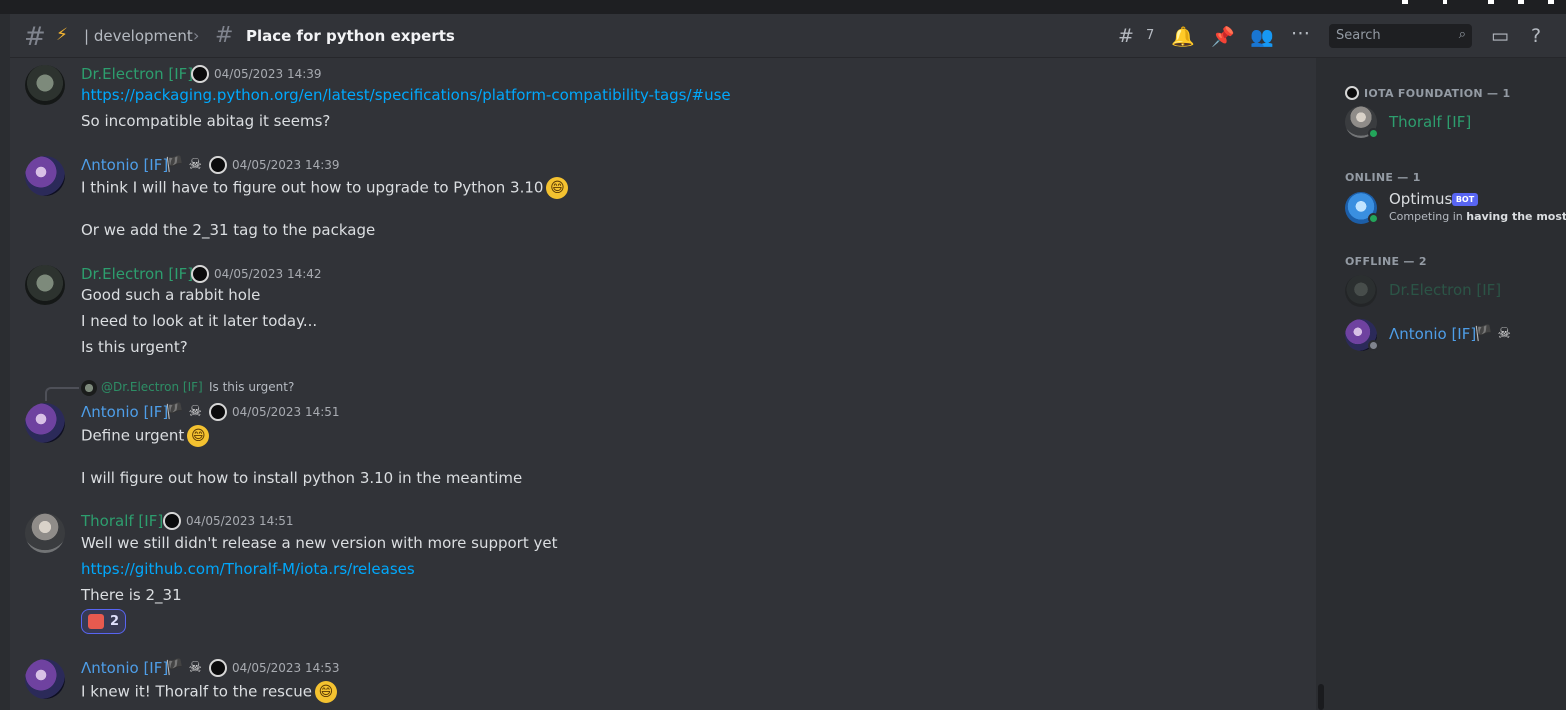 Image resolution: width=1566 pixels, height=710 pixels. What do you see at coordinates (138, 36) in the screenshot?
I see `parent-channel-name: | development` at bounding box center [138, 36].